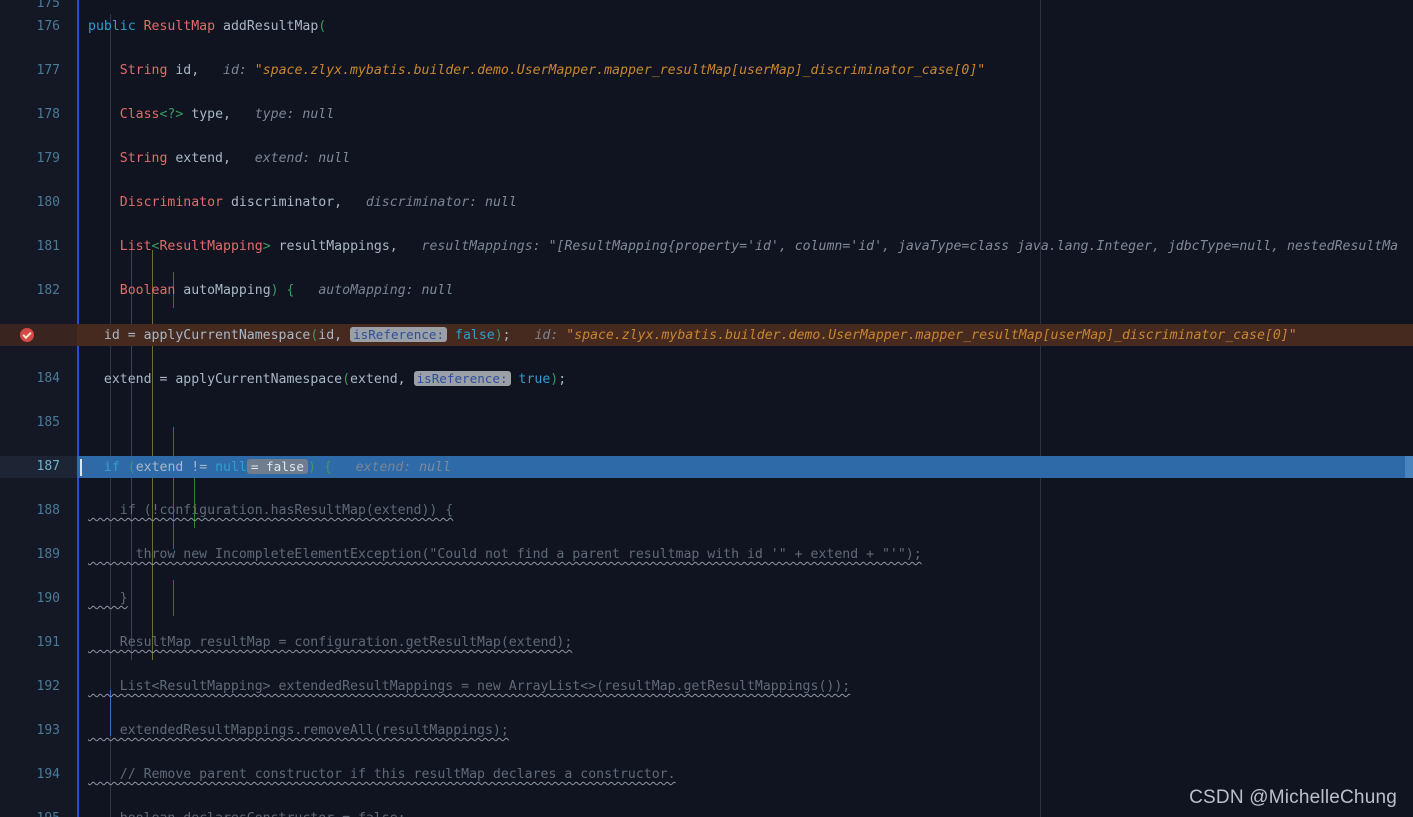 This screenshot has width=1413, height=817. Describe the element at coordinates (750, 812) in the screenshot. I see `line-code: boolean declaresConstructor = false;` at that location.